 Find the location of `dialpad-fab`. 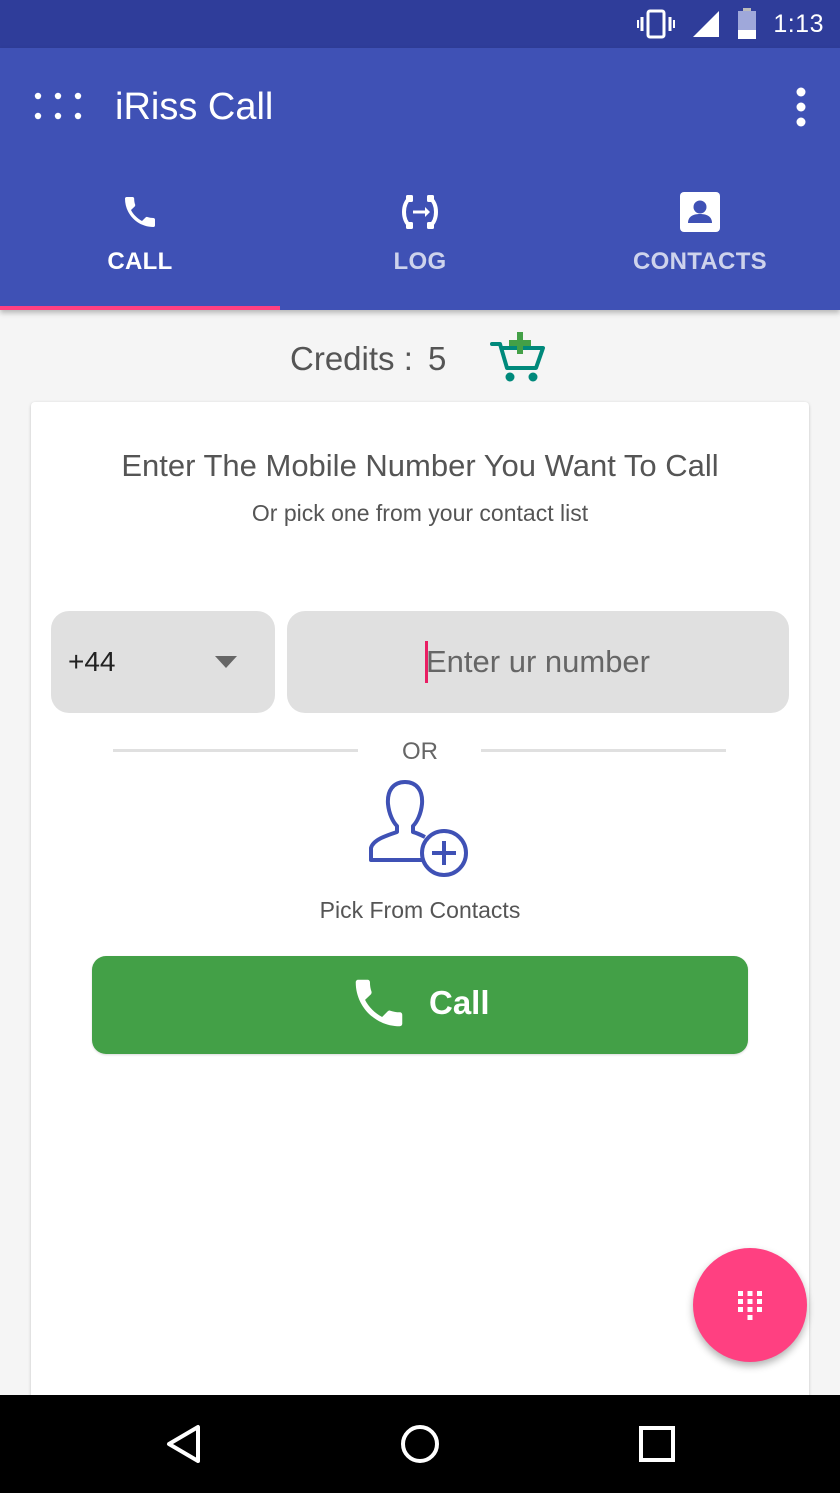

dialpad-fab is located at coordinates (750, 1305).